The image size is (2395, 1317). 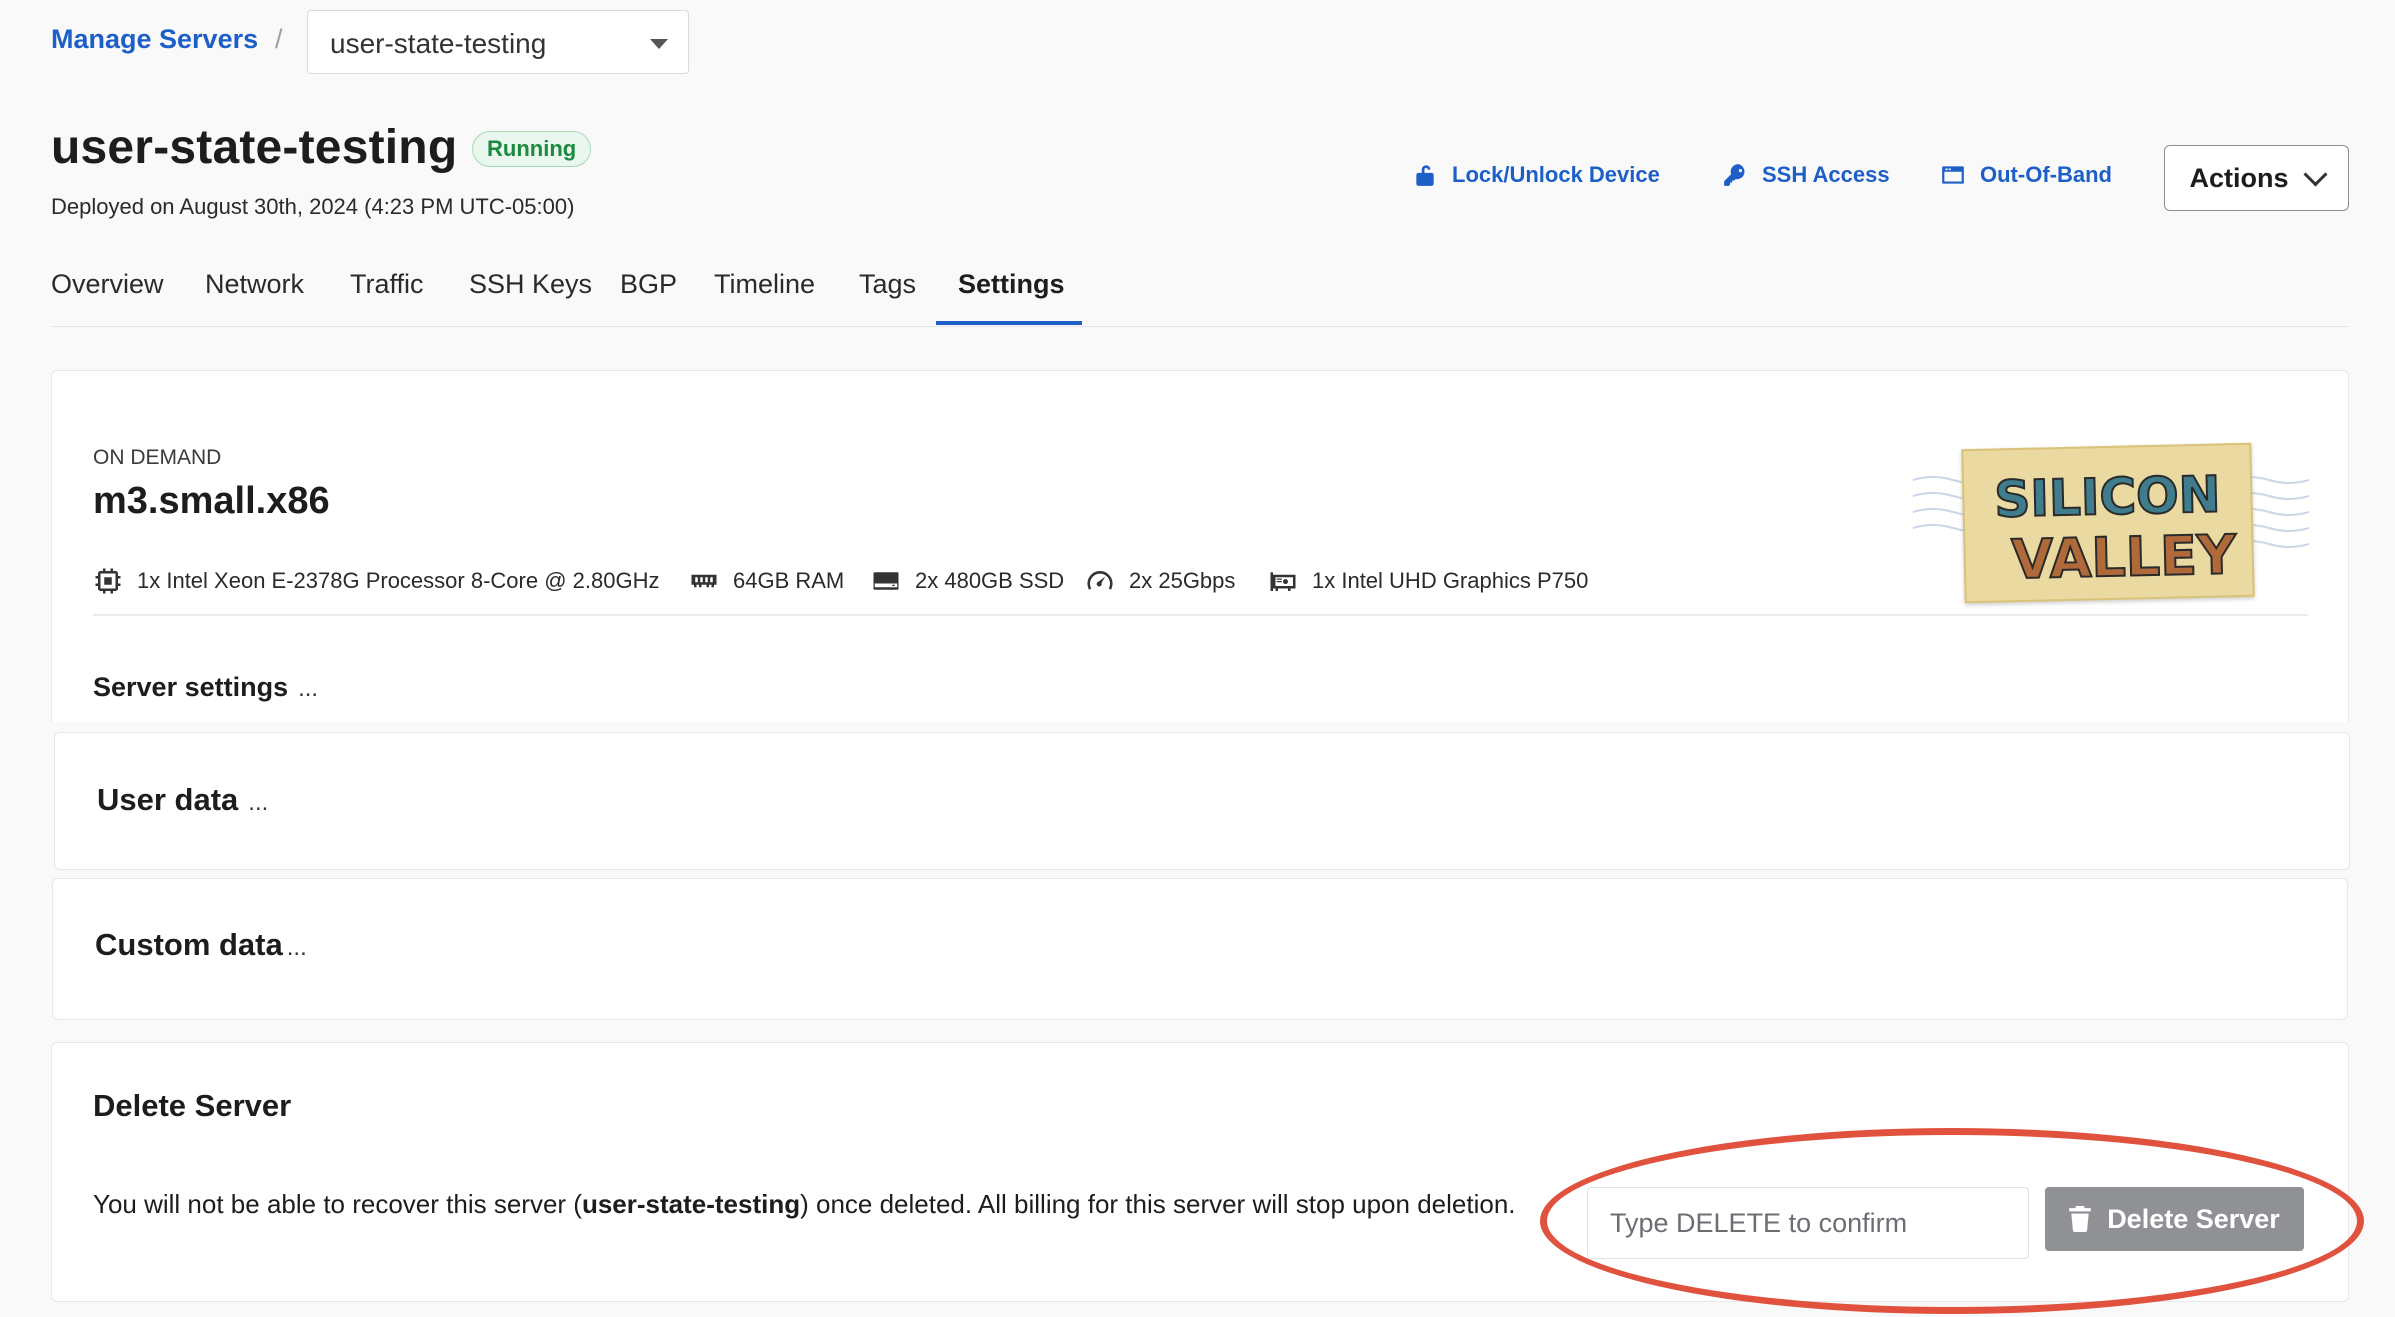 I want to click on tab-network: Network, so click(x=254, y=284).